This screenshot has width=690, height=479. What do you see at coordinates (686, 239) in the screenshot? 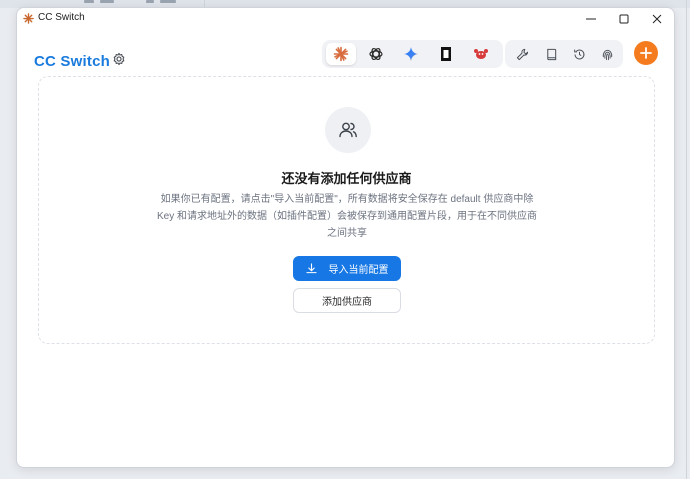
I see `background-edge` at bounding box center [686, 239].